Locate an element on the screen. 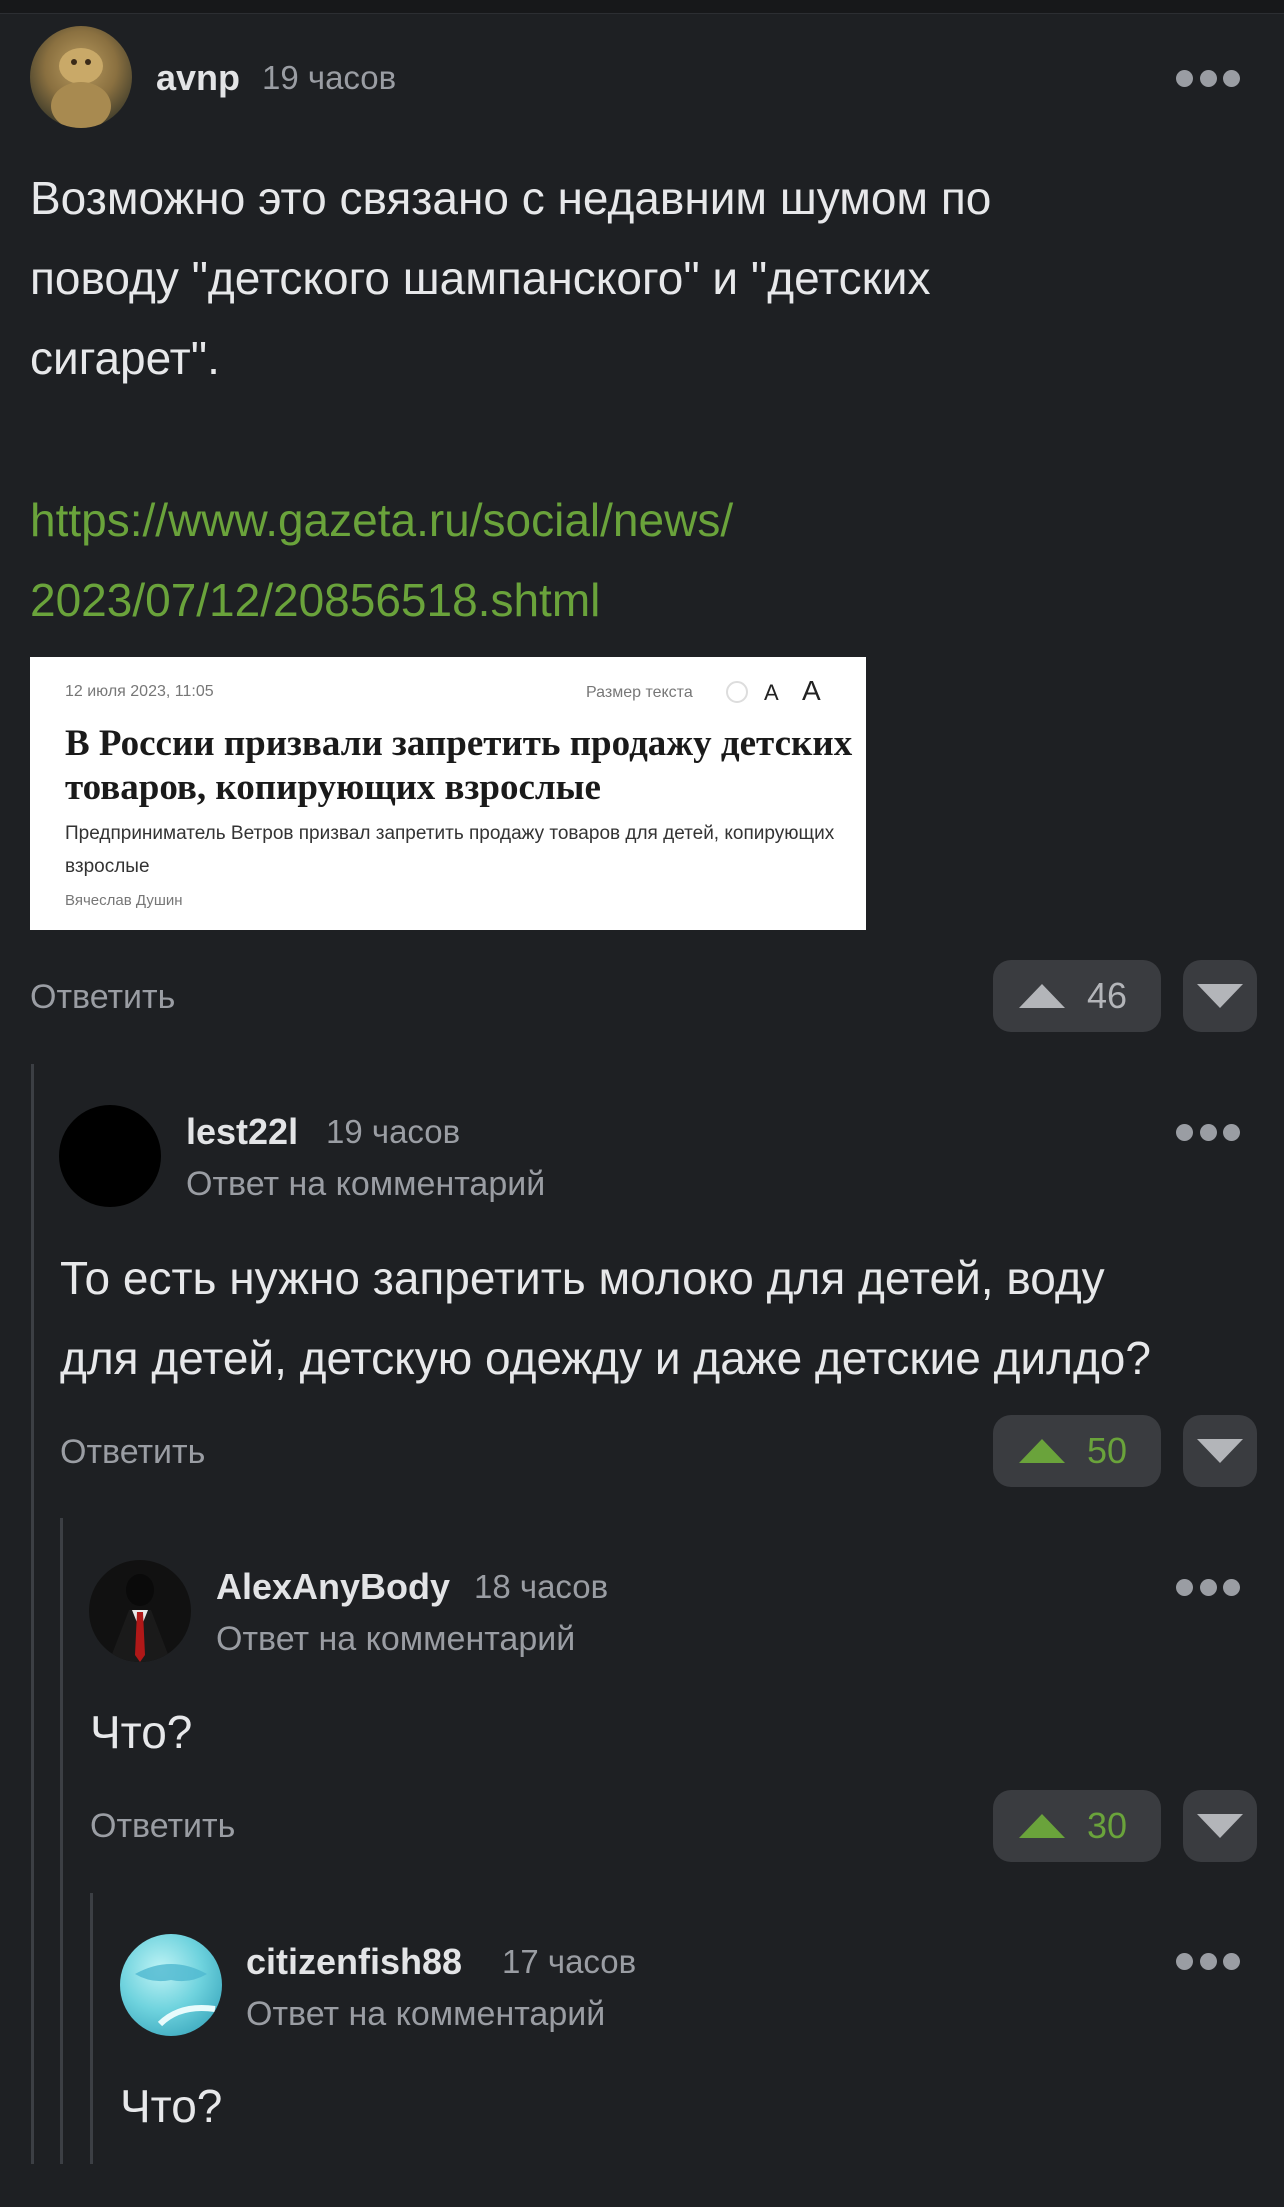 The height and width of the screenshot is (2207, 1284). contrast-icon is located at coordinates (737, 692).